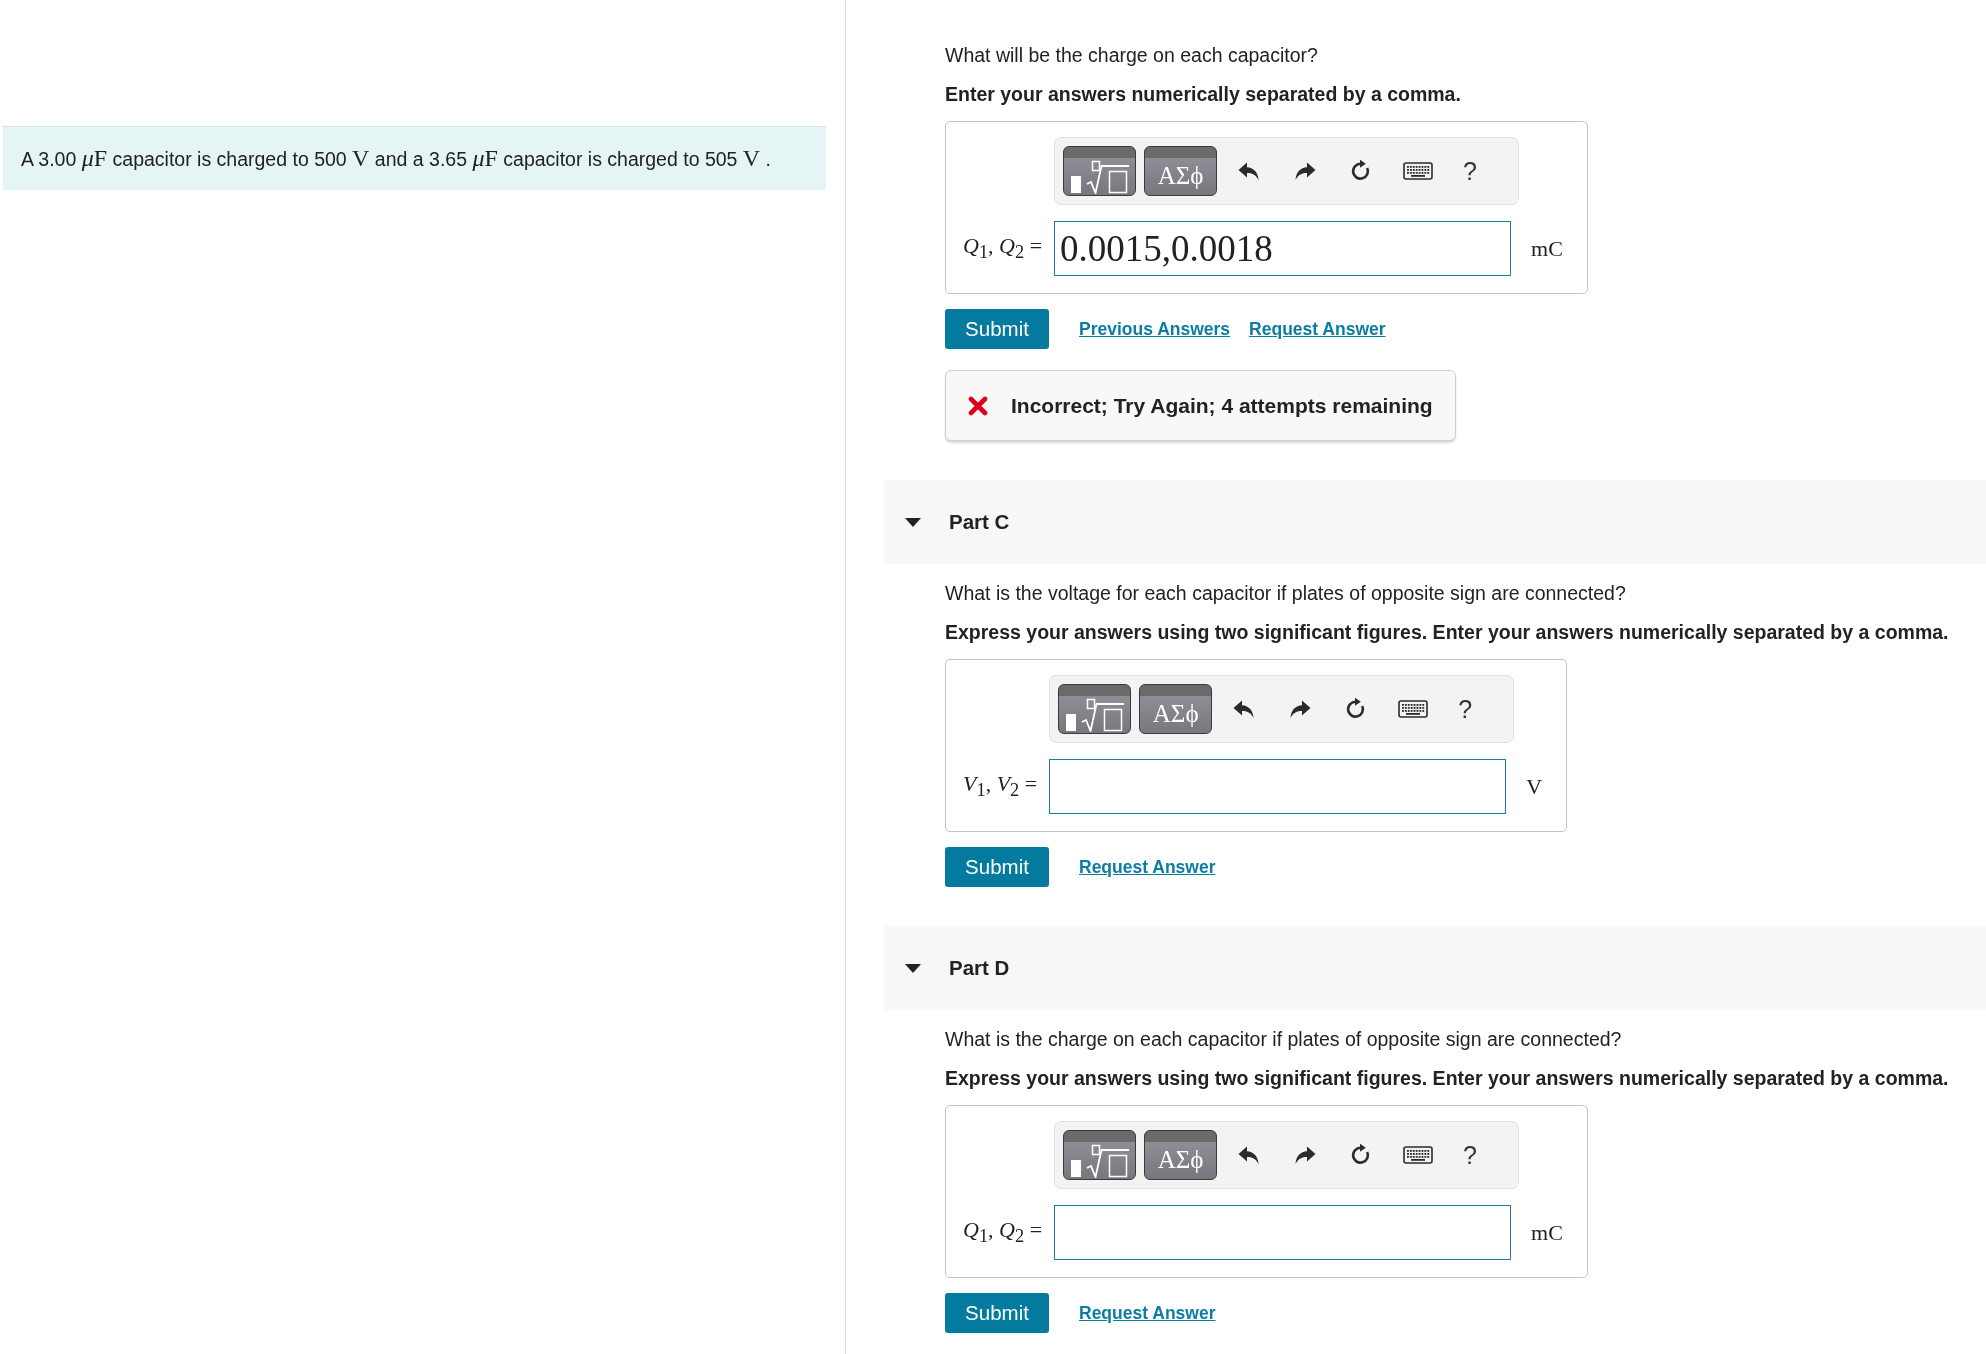 Image resolution: width=1986 pixels, height=1354 pixels. Describe the element at coordinates (1284, 1039) in the screenshot. I see `question-text: What is the charge on each capacitor if plates of opposite sign are connected?` at that location.